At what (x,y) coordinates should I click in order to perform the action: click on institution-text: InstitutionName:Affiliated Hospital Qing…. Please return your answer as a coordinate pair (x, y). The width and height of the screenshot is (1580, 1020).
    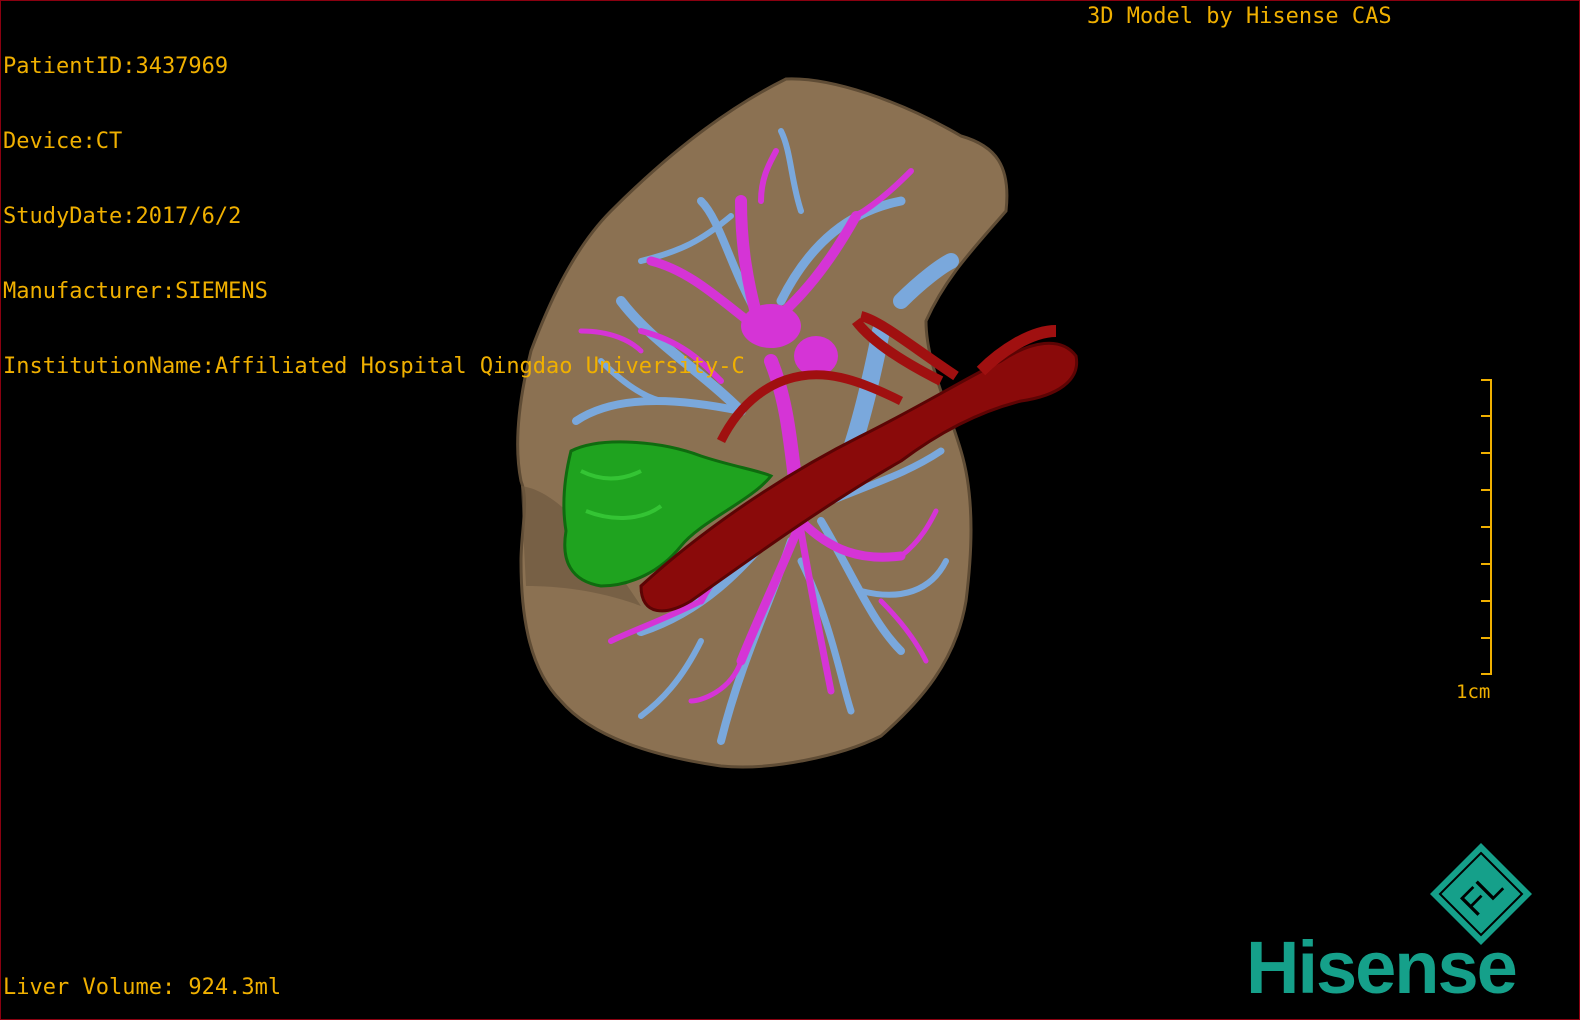
    Looking at the image, I should click on (374, 366).